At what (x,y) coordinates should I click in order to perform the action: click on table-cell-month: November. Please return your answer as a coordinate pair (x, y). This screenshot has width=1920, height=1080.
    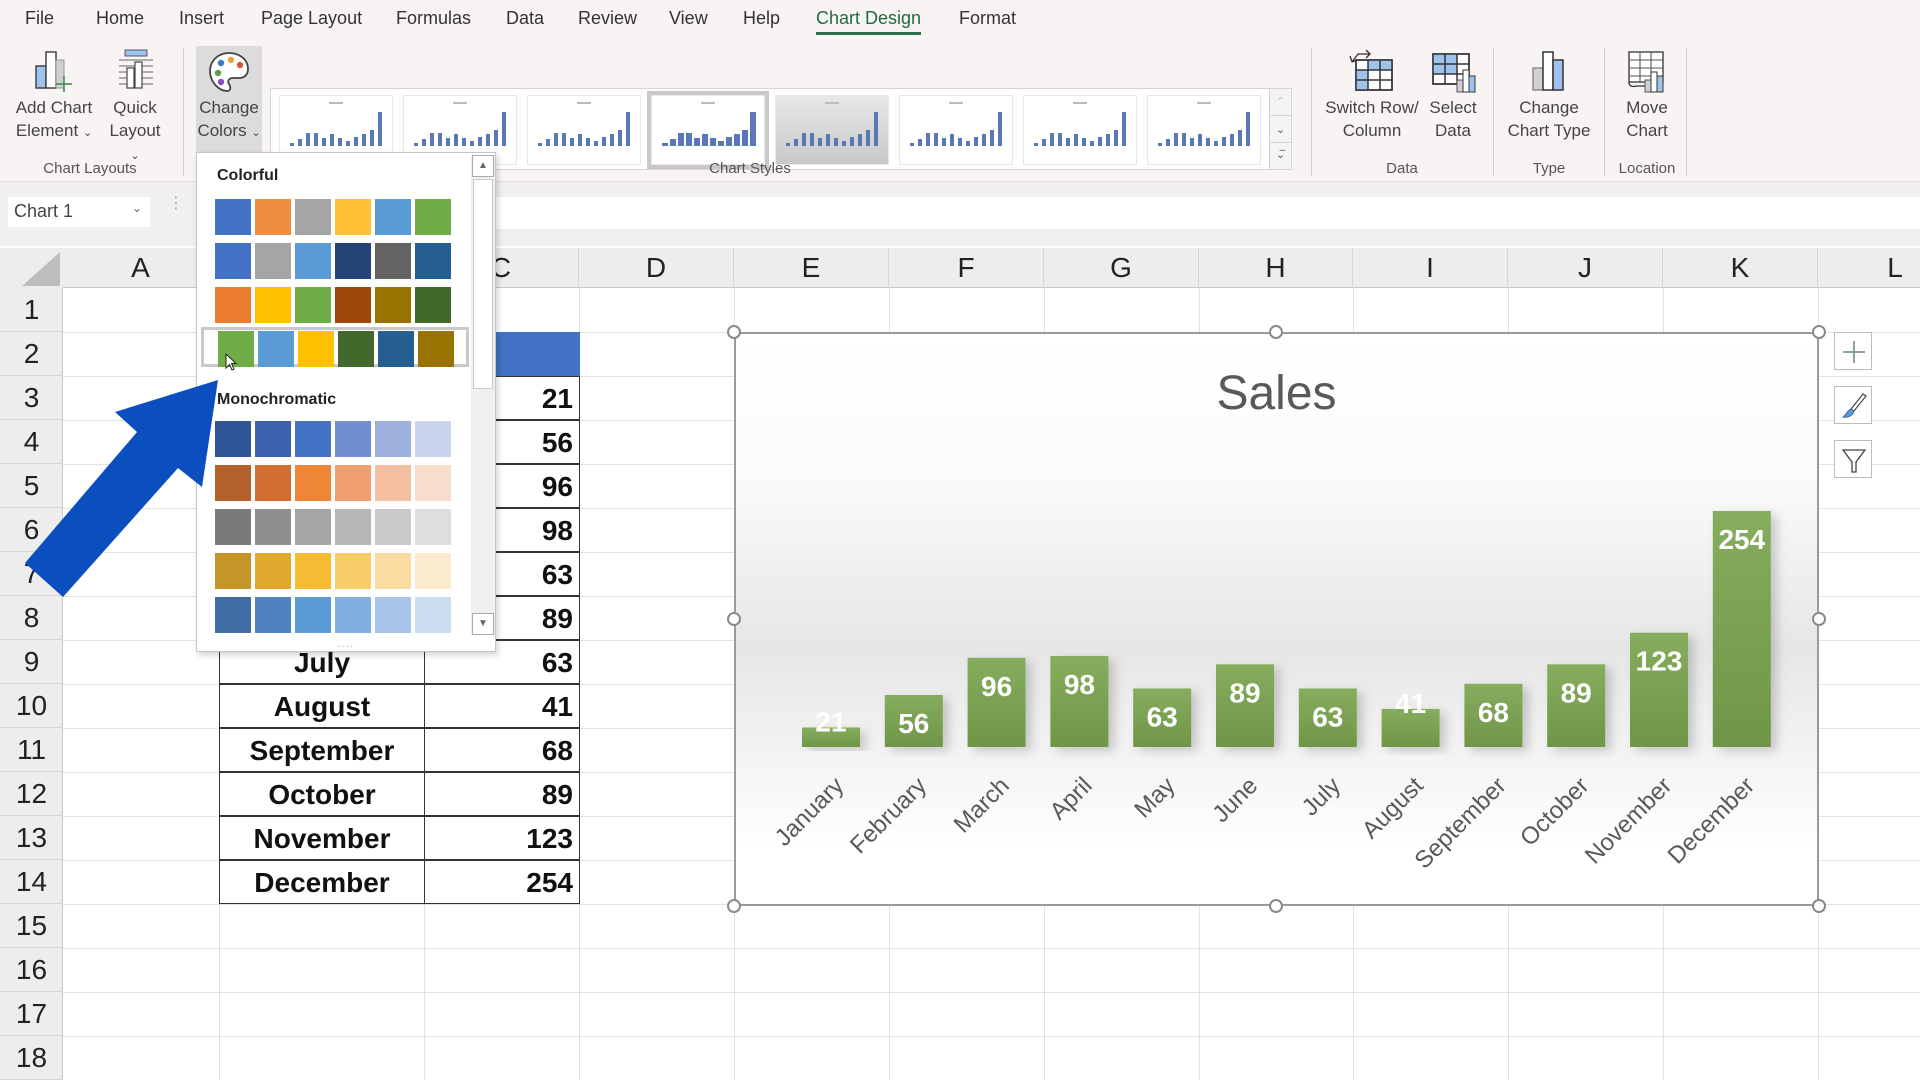
    Looking at the image, I should click on (322, 838).